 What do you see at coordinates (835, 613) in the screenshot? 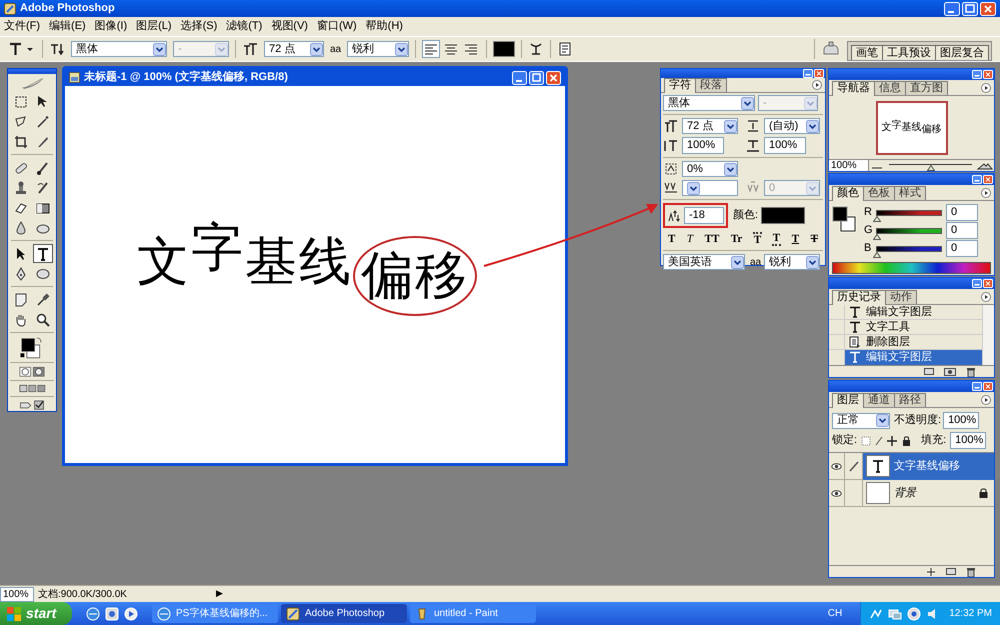
I see `language-indicator: CH` at bounding box center [835, 613].